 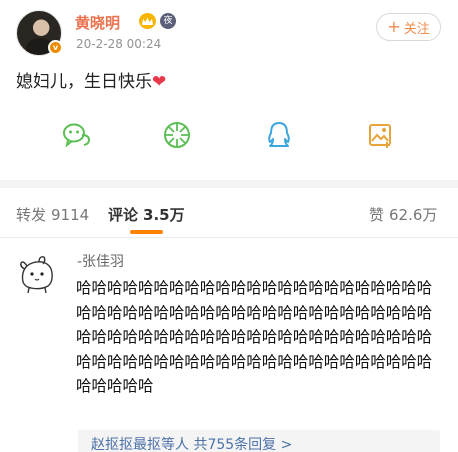 What do you see at coordinates (77, 135) in the screenshot?
I see `wechat-icon` at bounding box center [77, 135].